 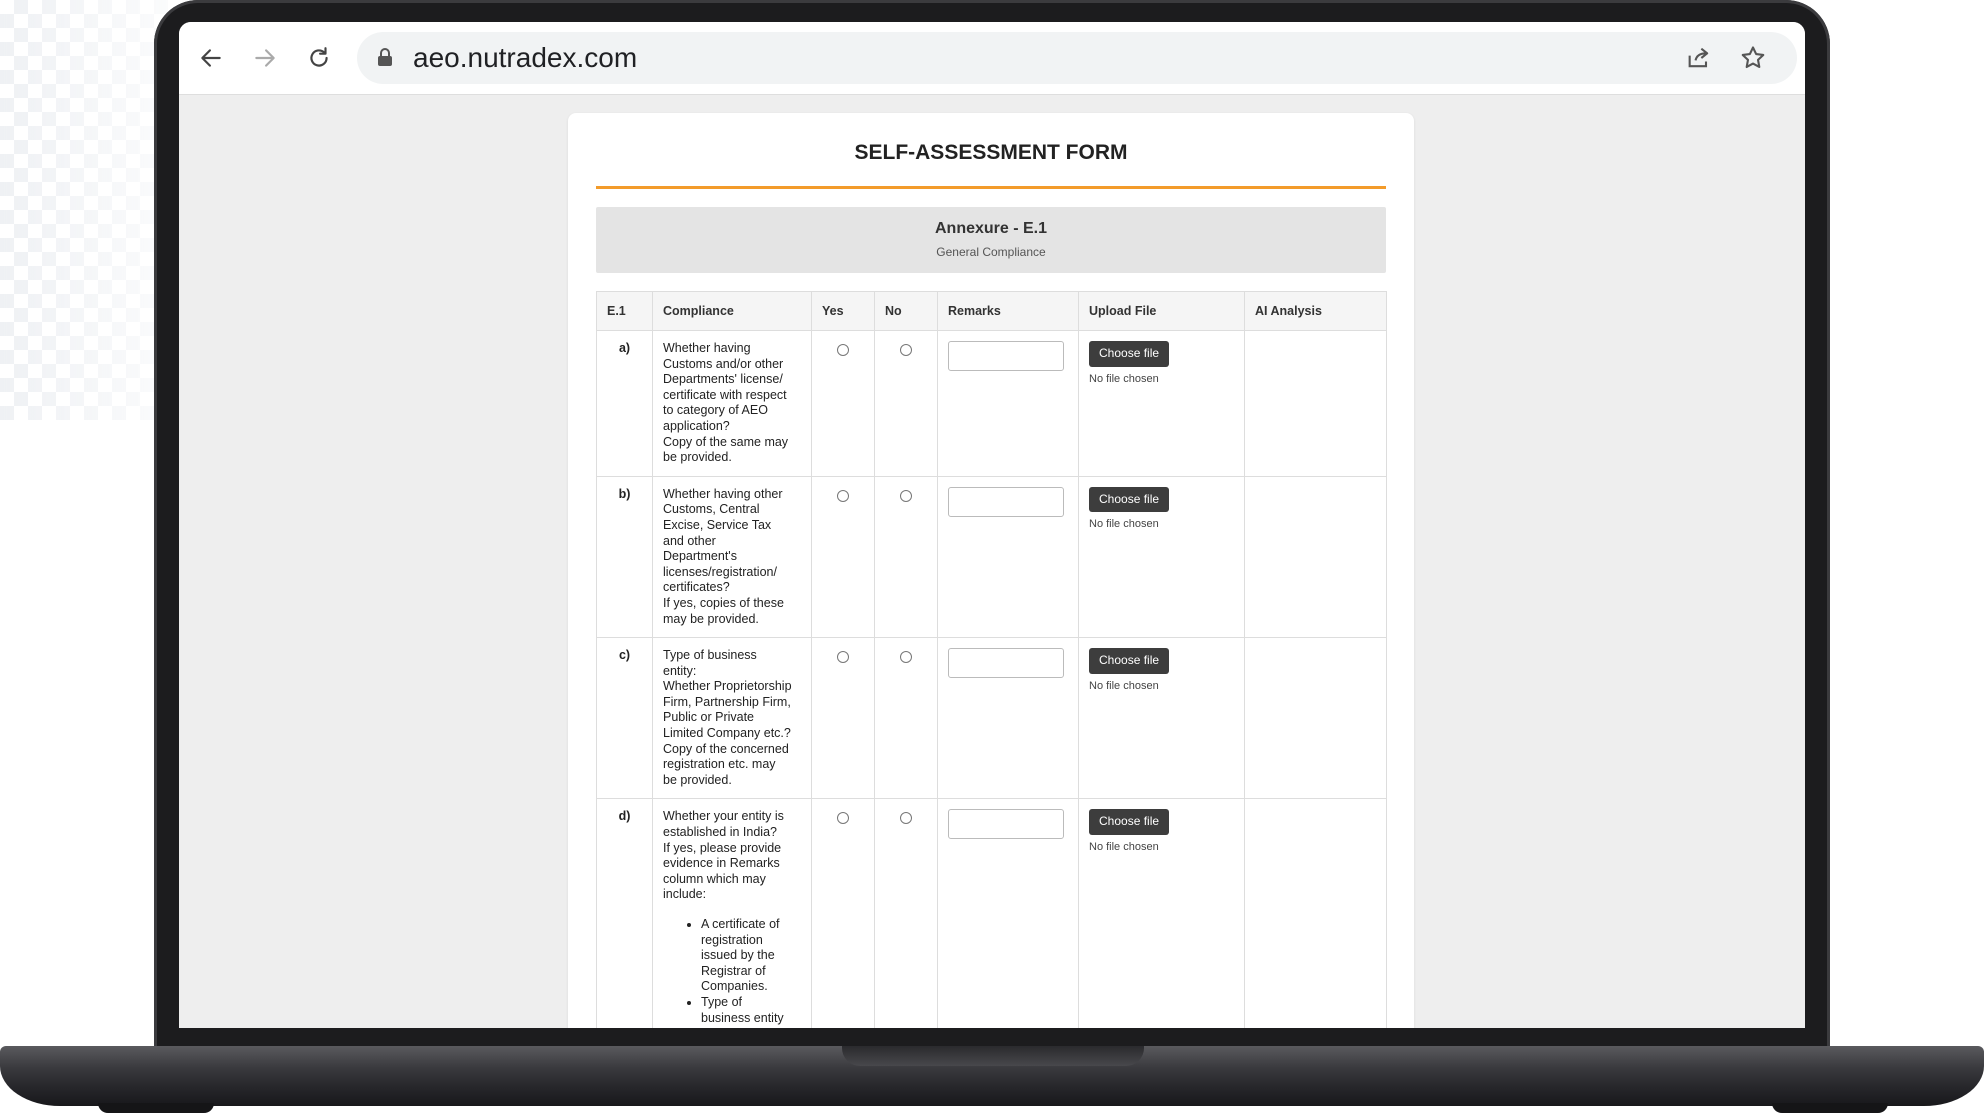 I want to click on compliance-text-line: If yes, please provide, so click(x=722, y=847).